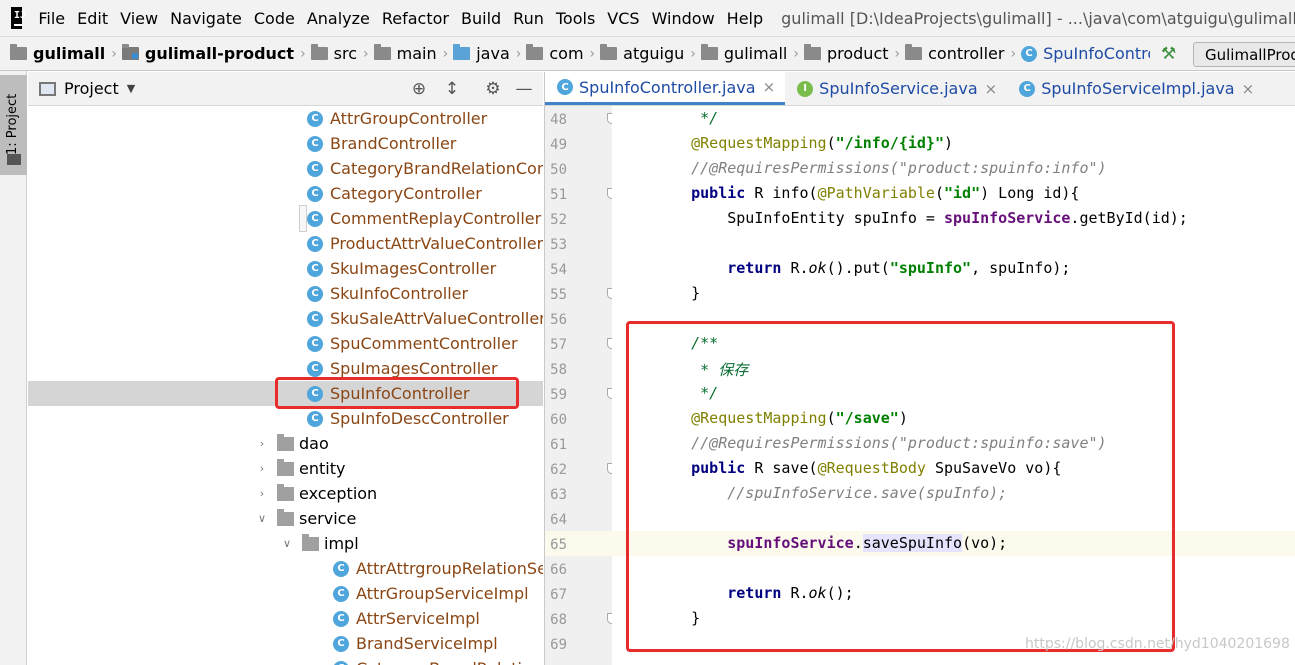  I want to click on tree-item-dao: › dao, so click(285, 443).